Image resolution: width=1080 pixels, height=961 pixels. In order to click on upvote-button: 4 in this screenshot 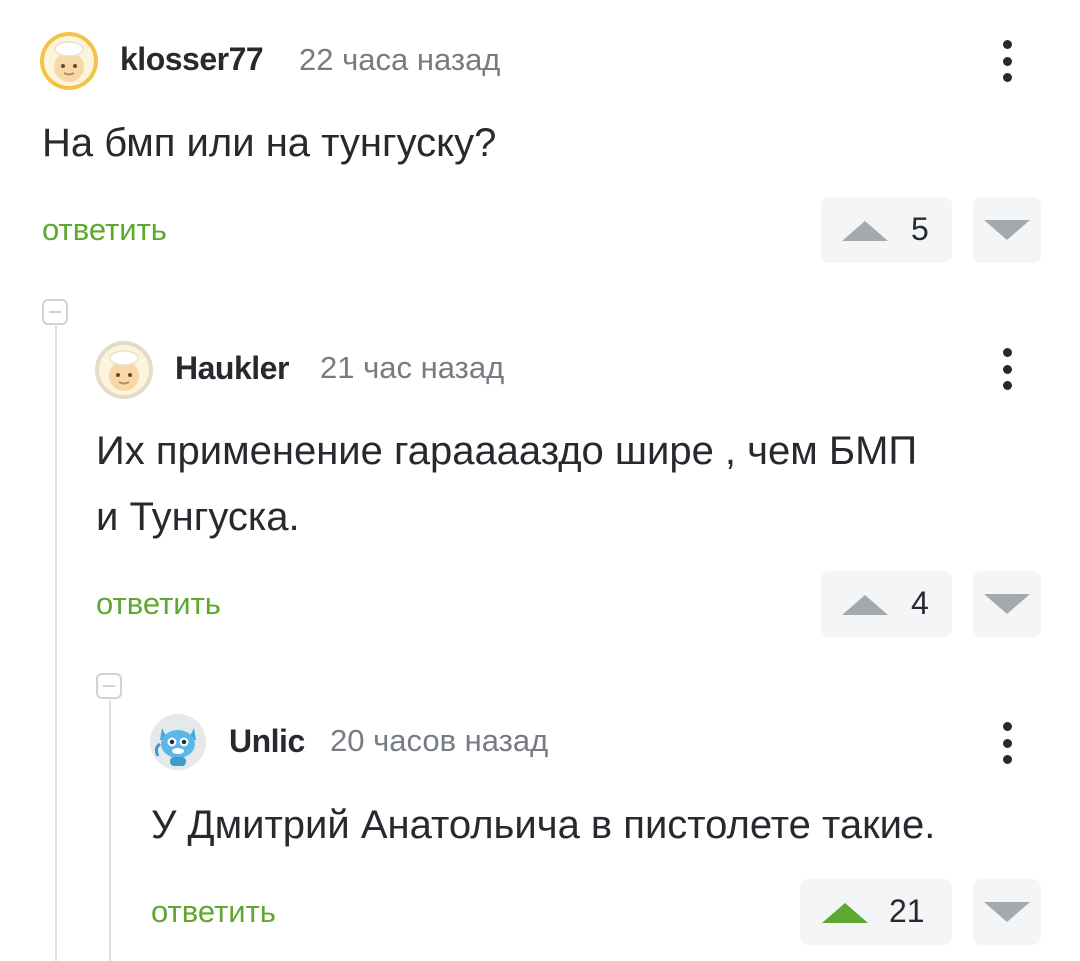, I will do `click(886, 604)`.